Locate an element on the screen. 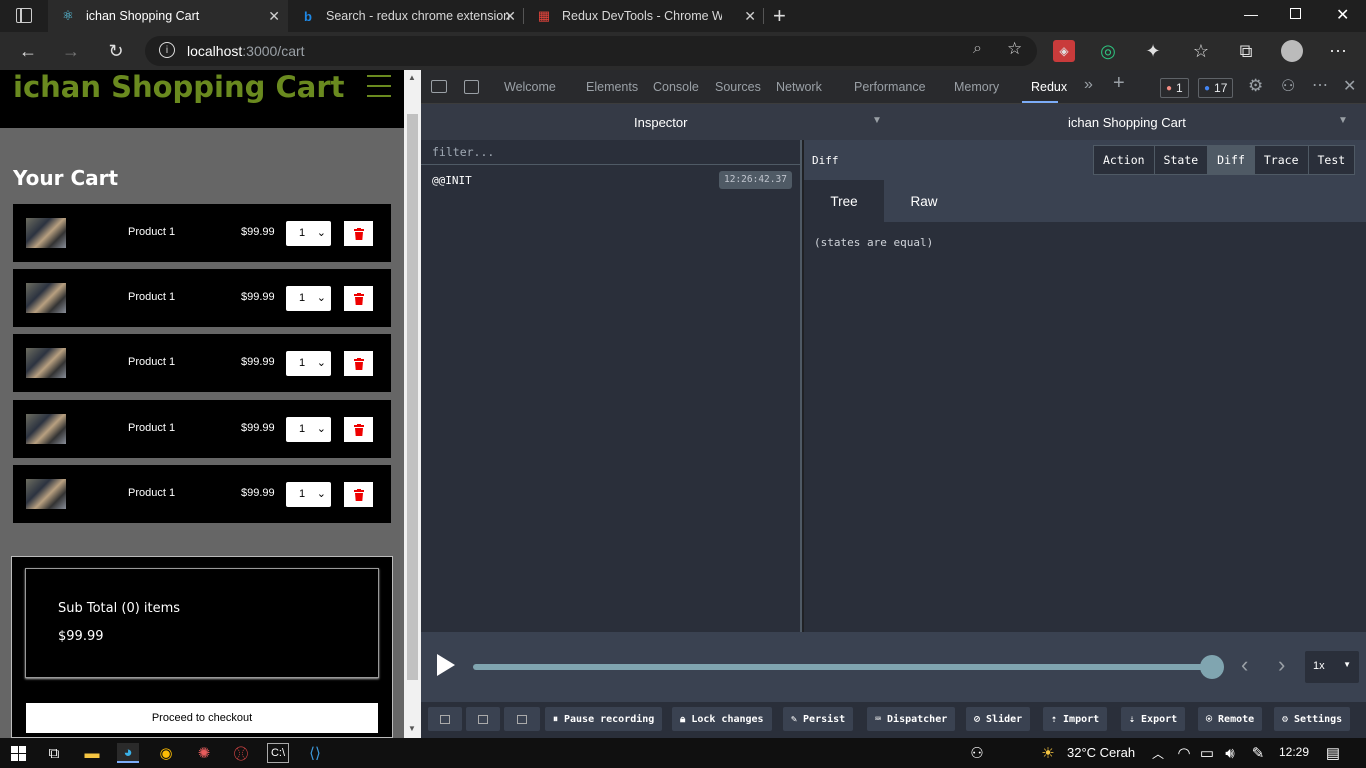 The height and width of the screenshot is (768, 1366). tab-actions-icon is located at coordinates (24, 15).